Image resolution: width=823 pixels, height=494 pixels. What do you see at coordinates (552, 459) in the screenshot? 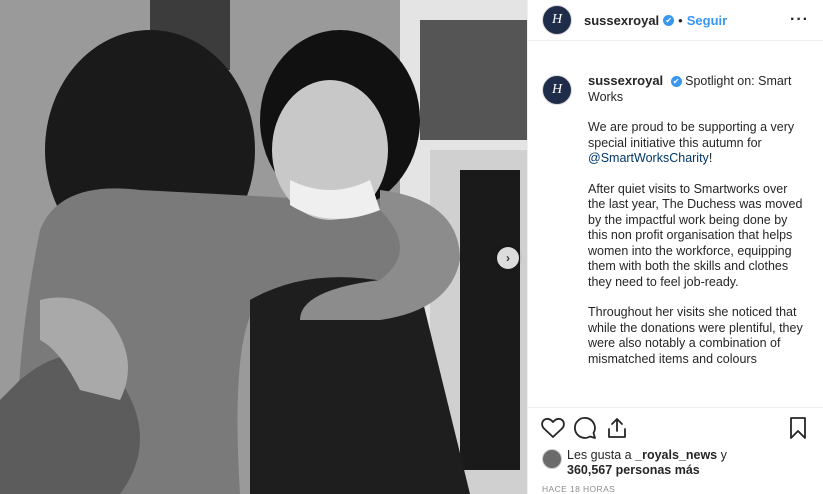
I see `liker-avatar` at bounding box center [552, 459].